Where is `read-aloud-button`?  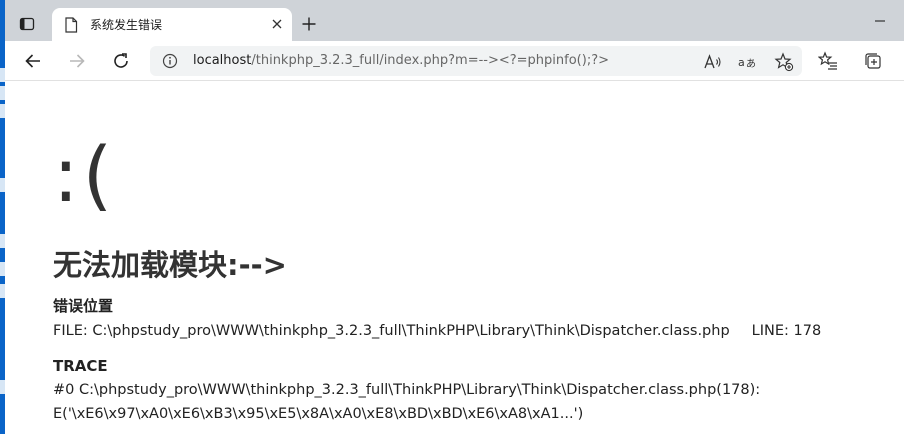 read-aloud-button is located at coordinates (713, 62).